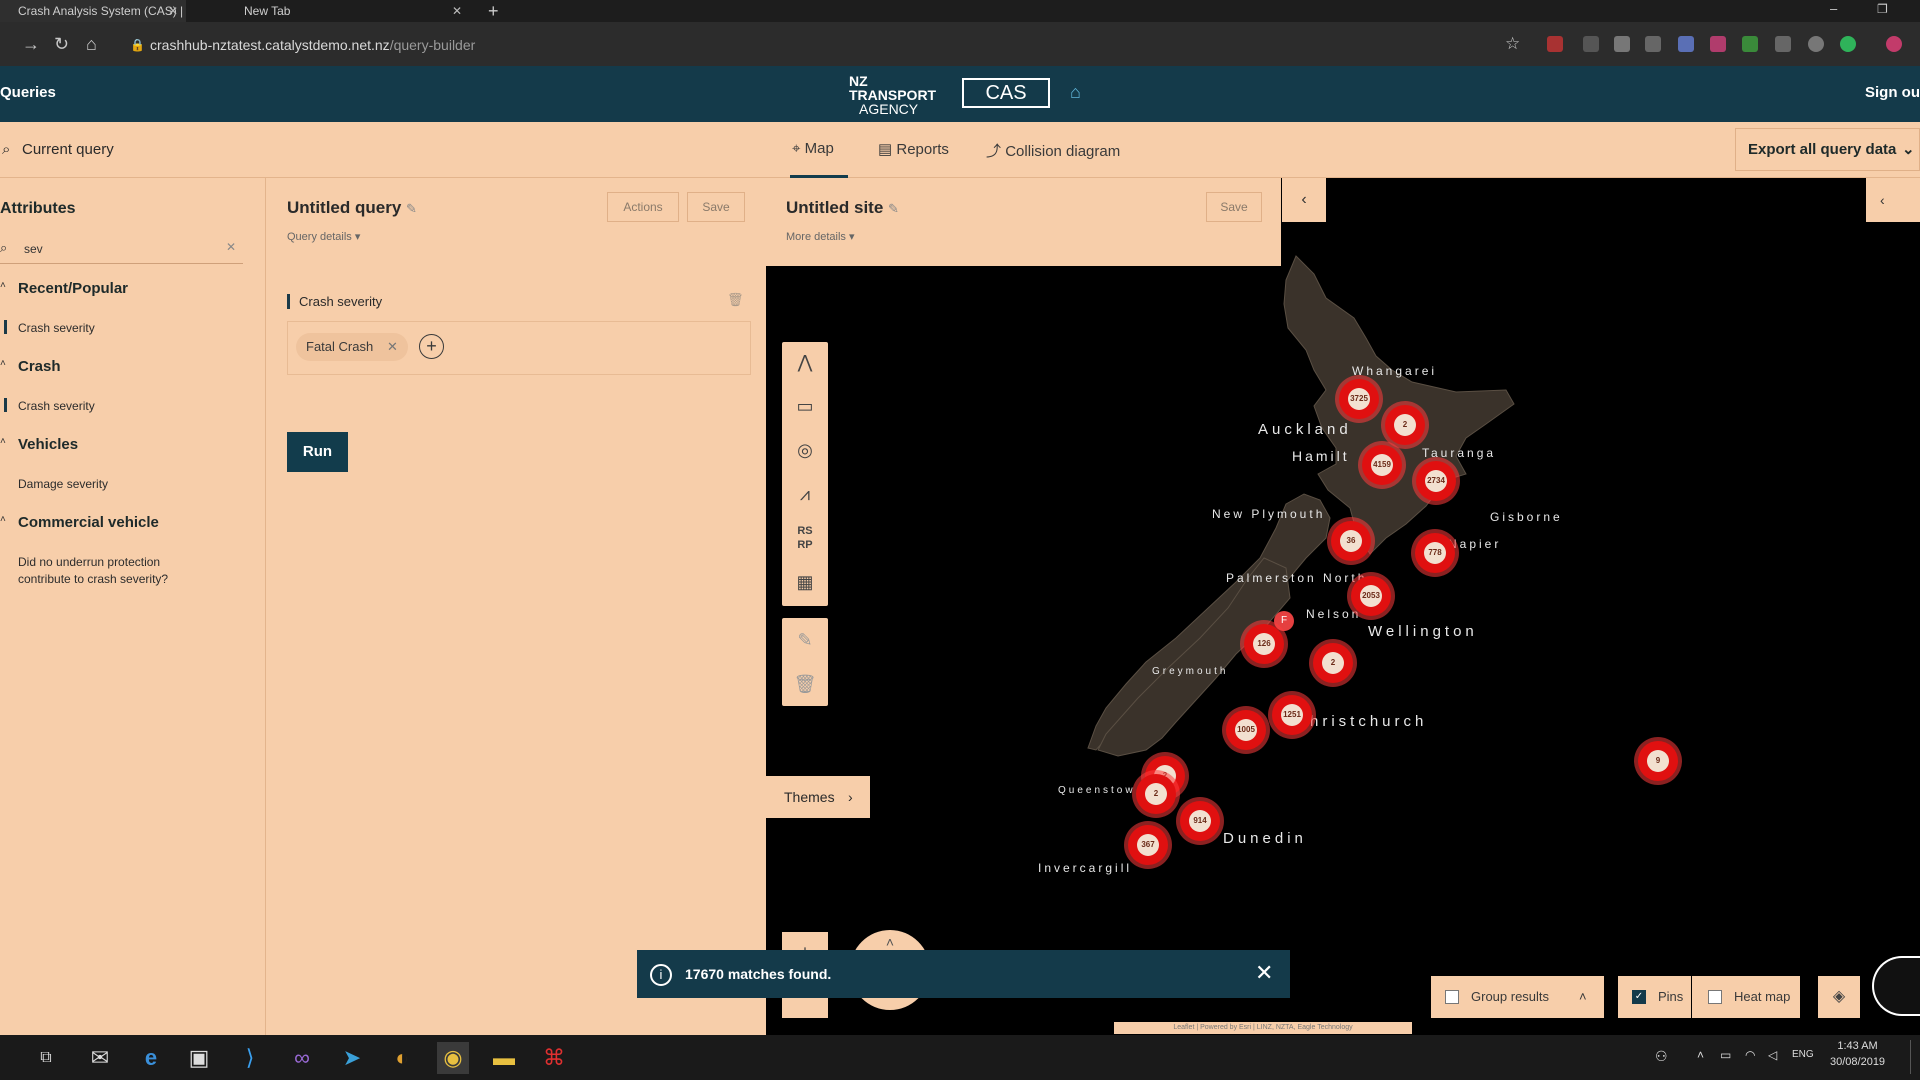  What do you see at coordinates (716, 207) in the screenshot?
I see `save-query-button: Save` at bounding box center [716, 207].